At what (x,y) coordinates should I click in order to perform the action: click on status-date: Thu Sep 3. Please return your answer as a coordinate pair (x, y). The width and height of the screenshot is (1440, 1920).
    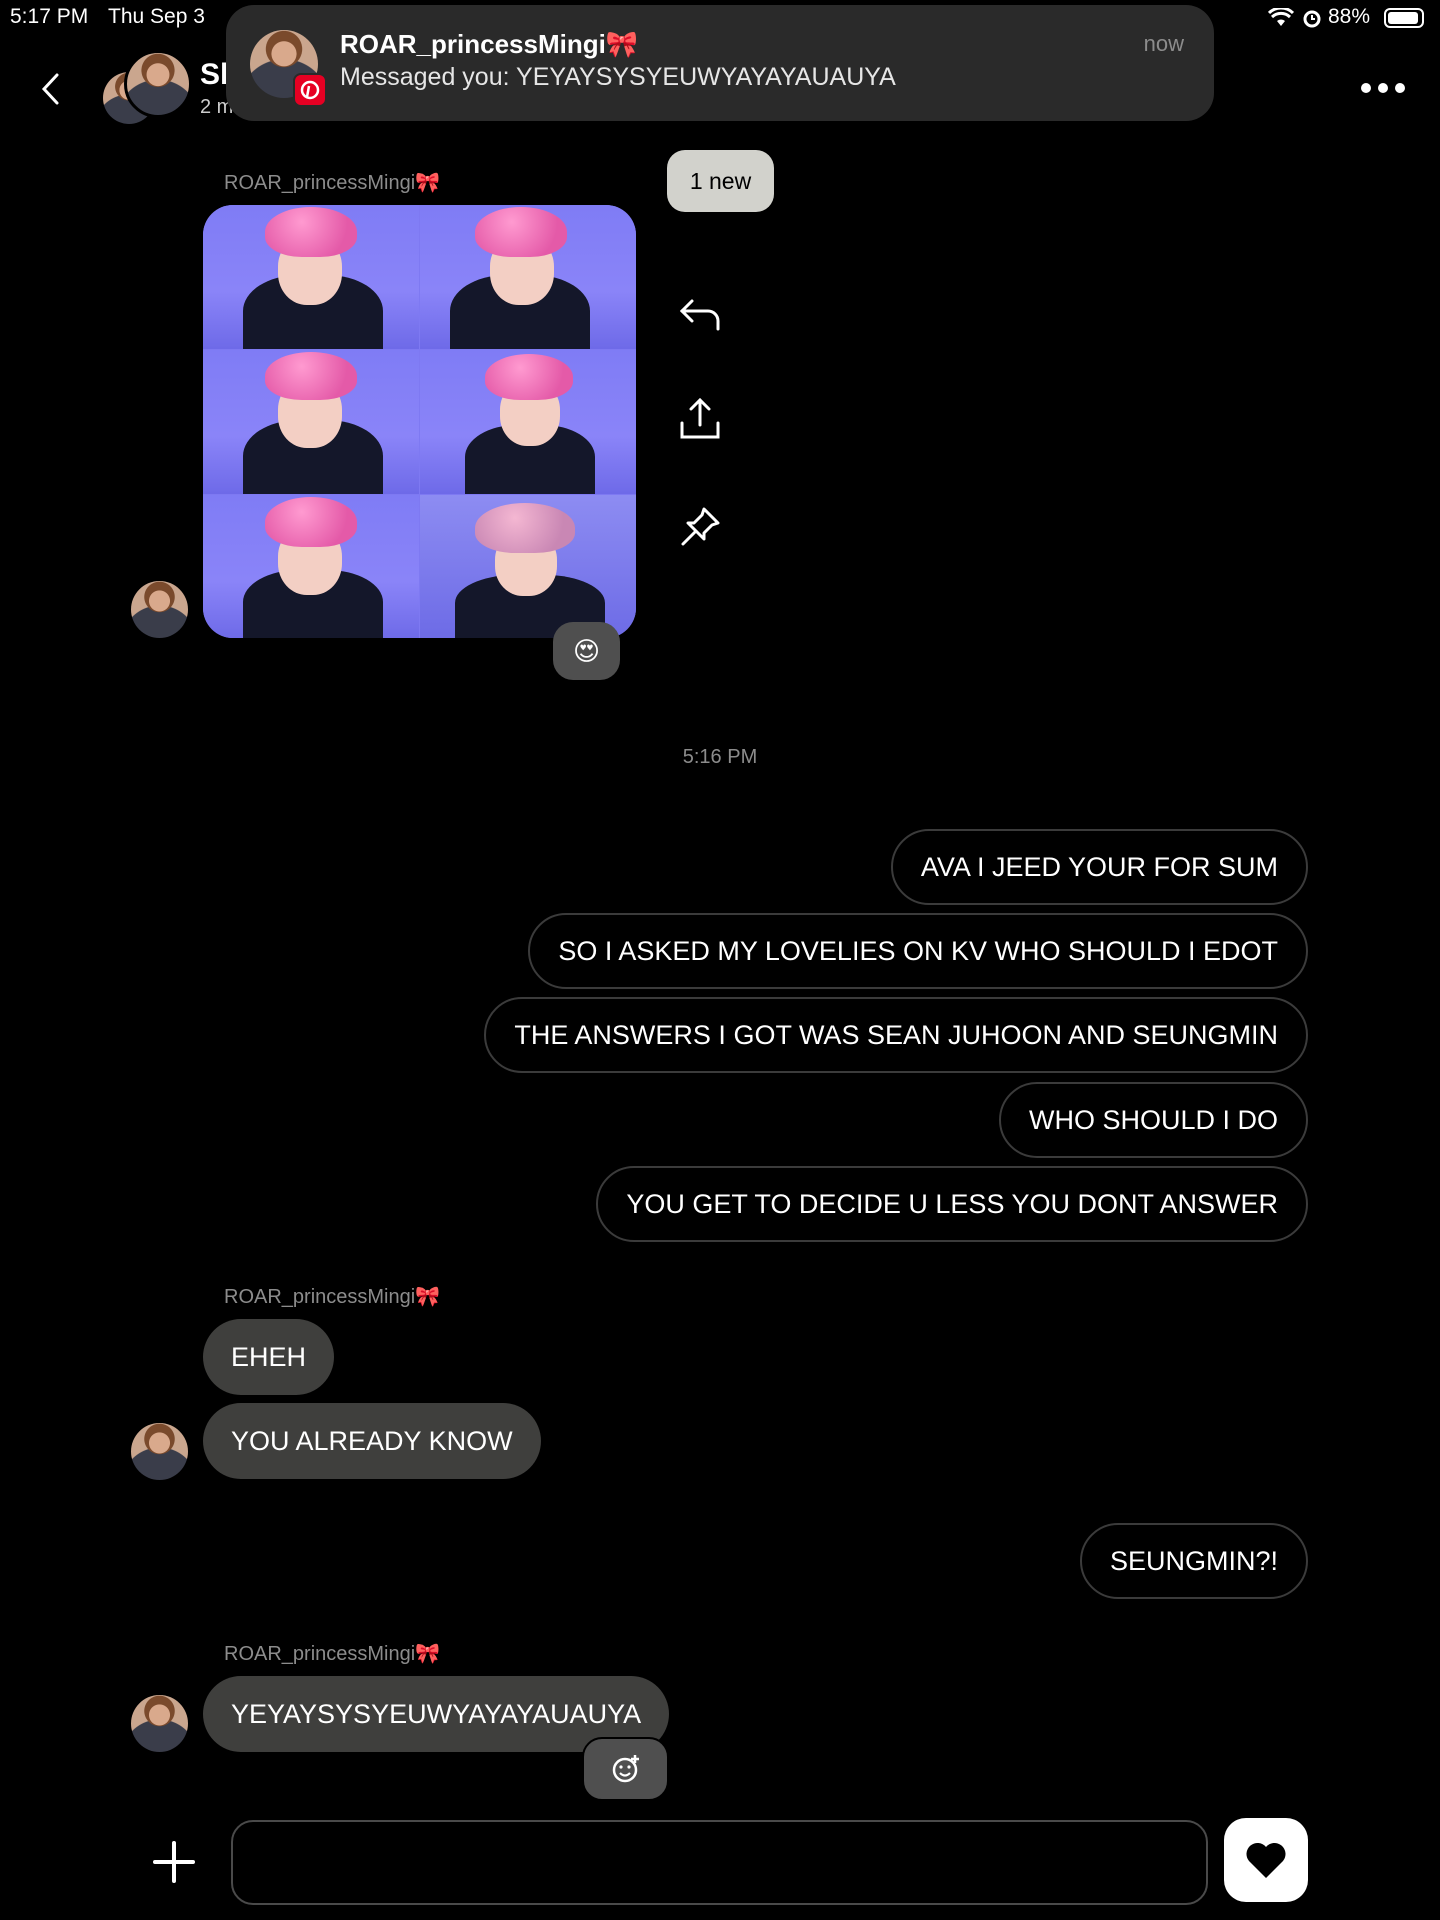
    Looking at the image, I should click on (156, 16).